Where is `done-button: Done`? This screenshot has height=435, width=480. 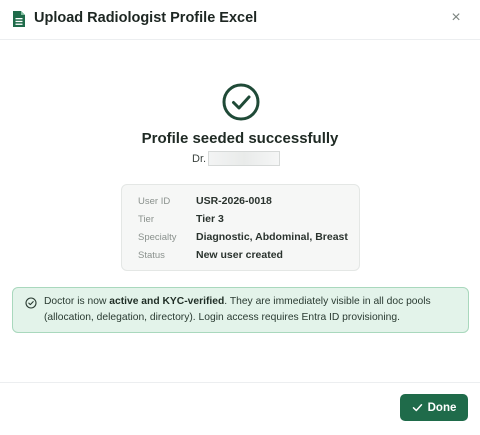 done-button: Done is located at coordinates (434, 407).